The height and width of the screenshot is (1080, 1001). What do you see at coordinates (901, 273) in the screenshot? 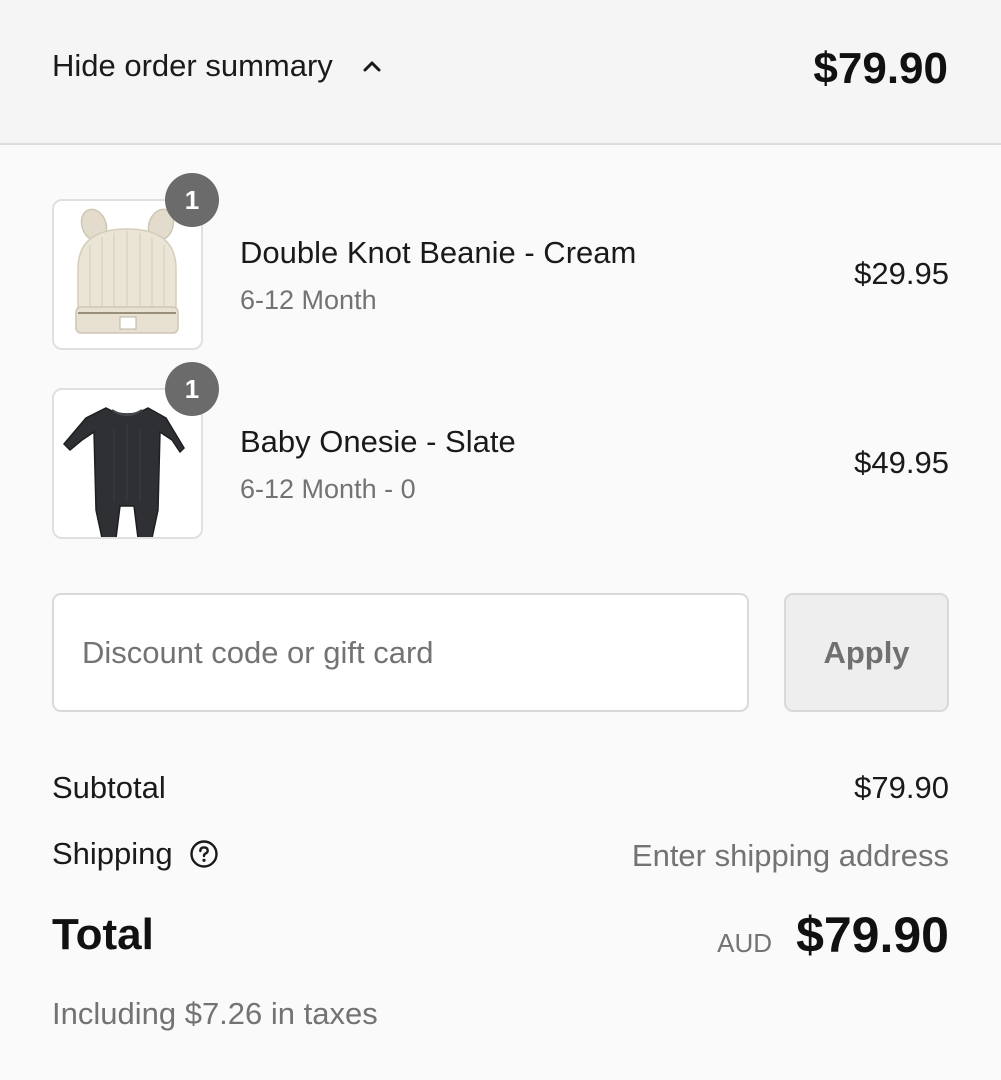
I see `item-price: $29.95` at bounding box center [901, 273].